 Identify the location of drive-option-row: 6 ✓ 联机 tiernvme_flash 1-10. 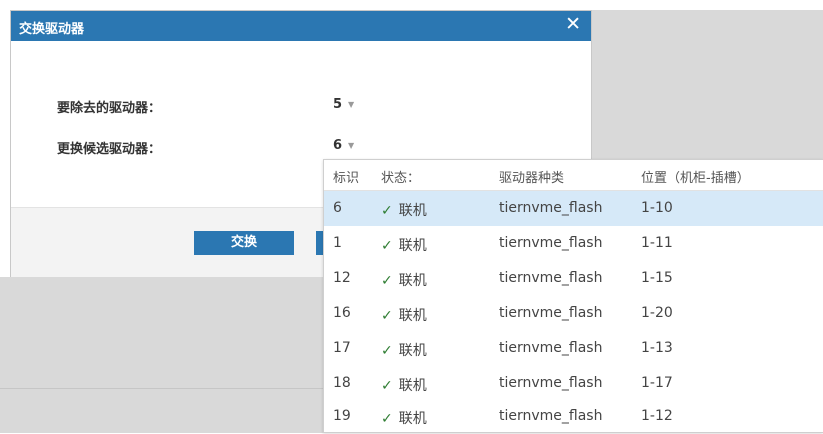
(573, 208).